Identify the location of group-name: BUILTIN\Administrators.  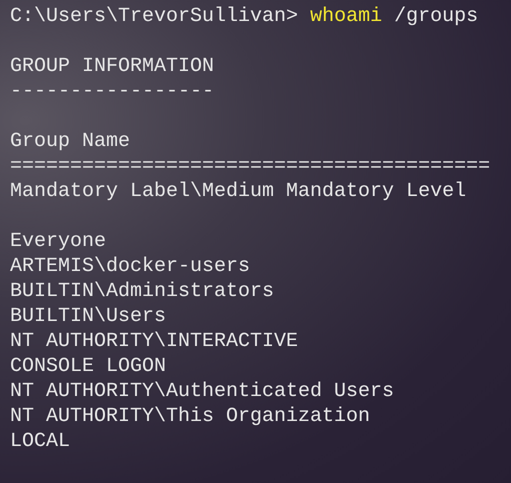
(142, 291).